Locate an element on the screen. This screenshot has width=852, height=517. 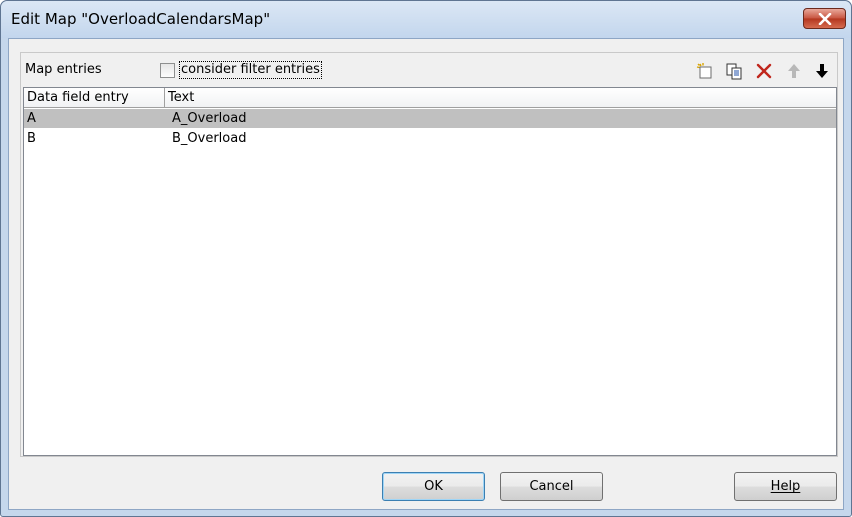
move-up-icon is located at coordinates (794, 71).